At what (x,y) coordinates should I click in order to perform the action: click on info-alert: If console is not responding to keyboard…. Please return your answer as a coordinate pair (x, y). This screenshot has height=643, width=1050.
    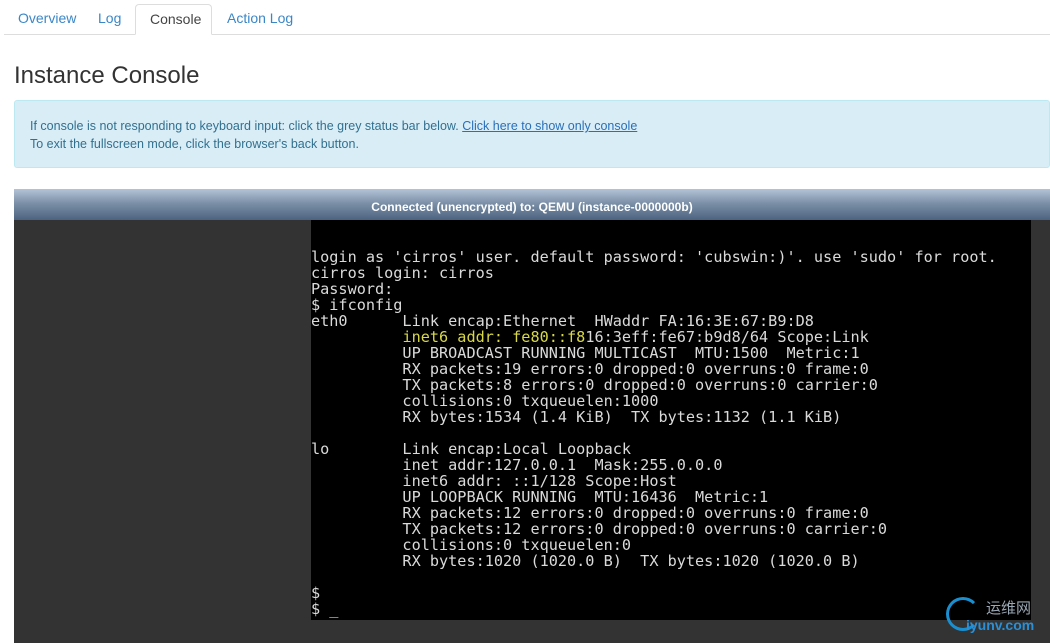
    Looking at the image, I should click on (532, 134).